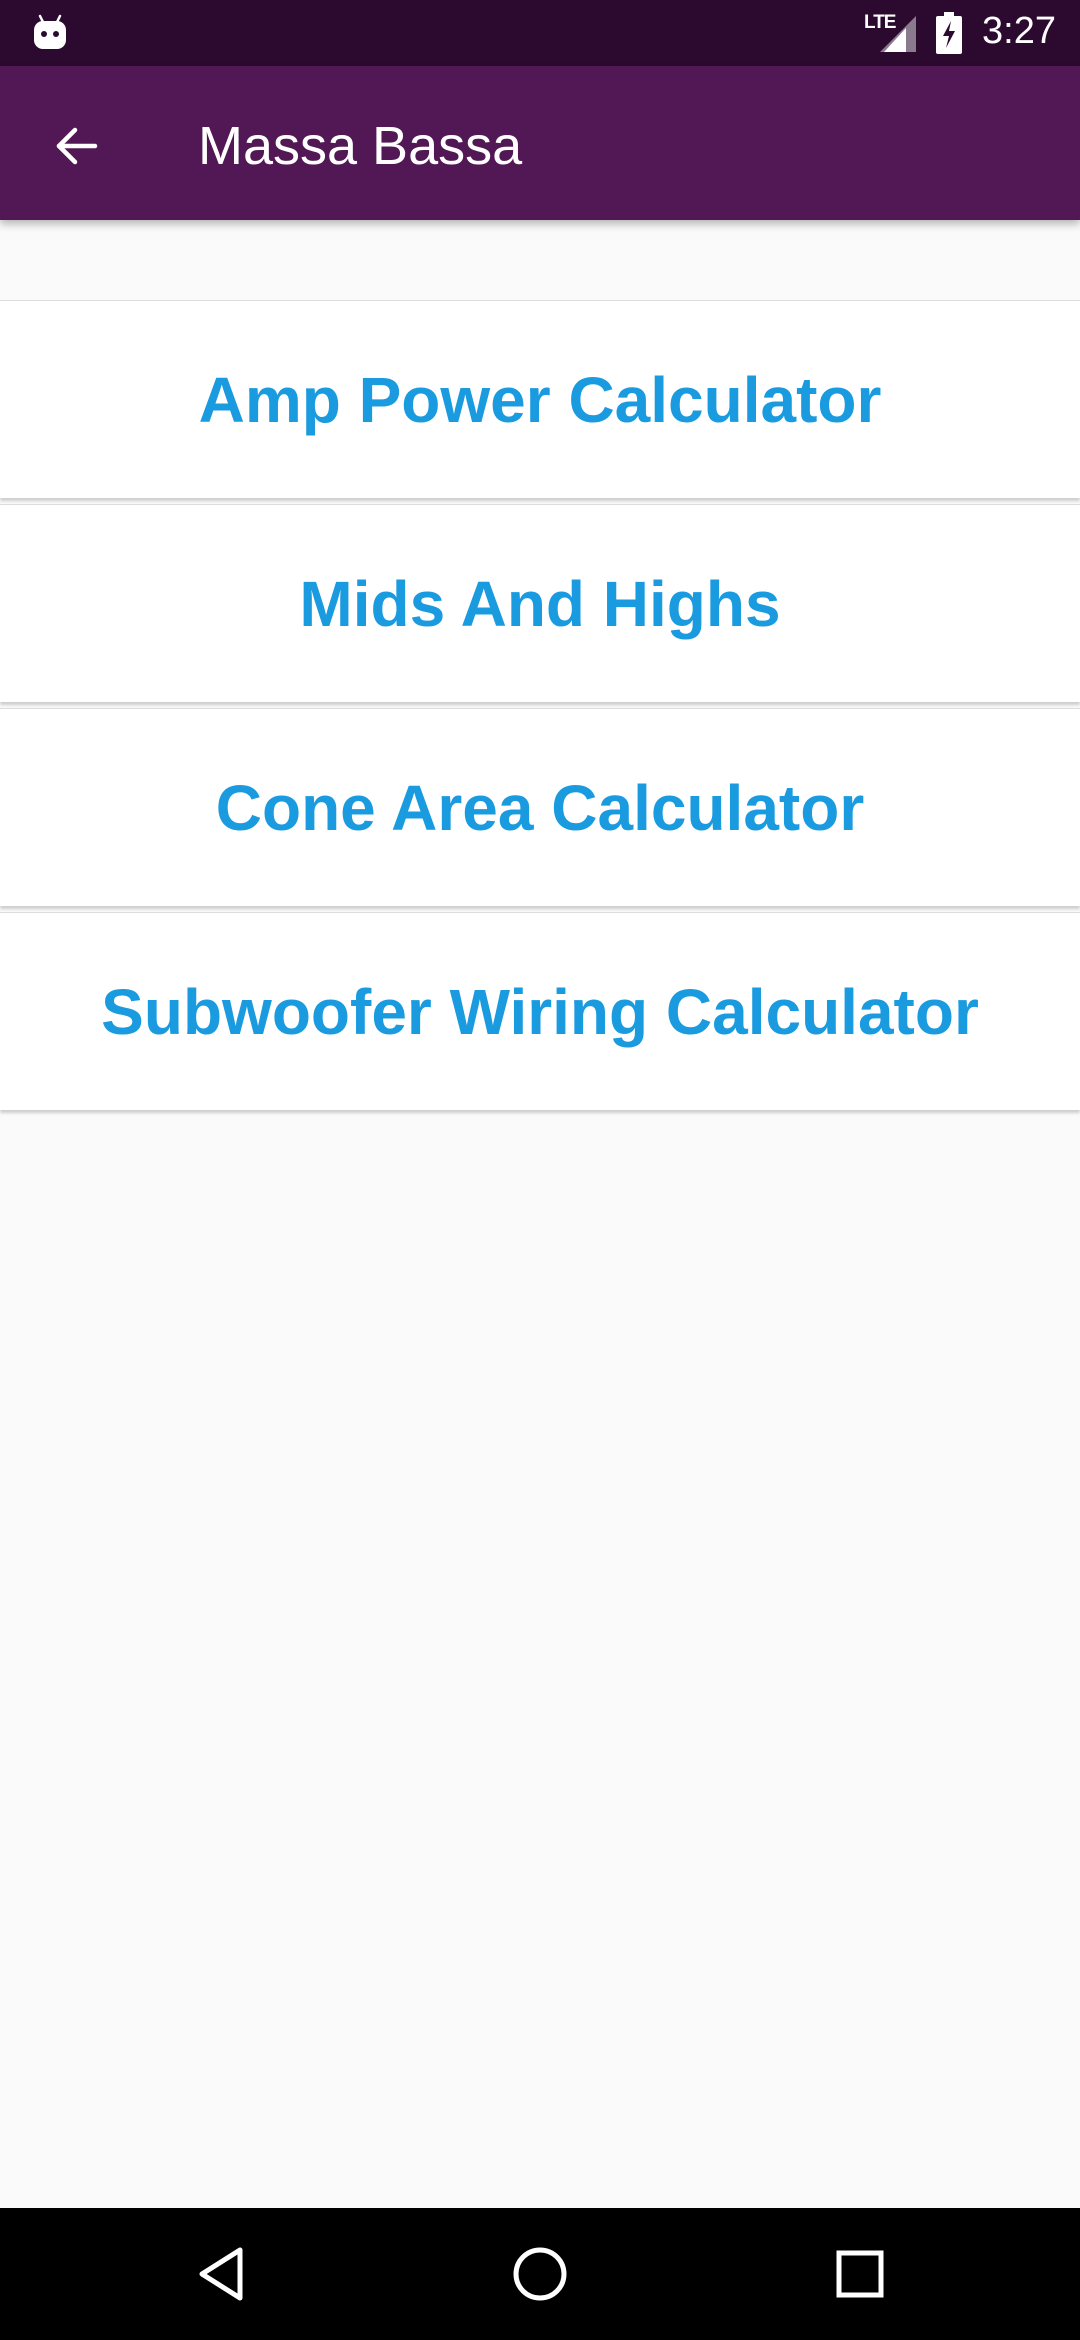 The image size is (1080, 2340). I want to click on menu-item-label: Mids And Highs, so click(540, 603).